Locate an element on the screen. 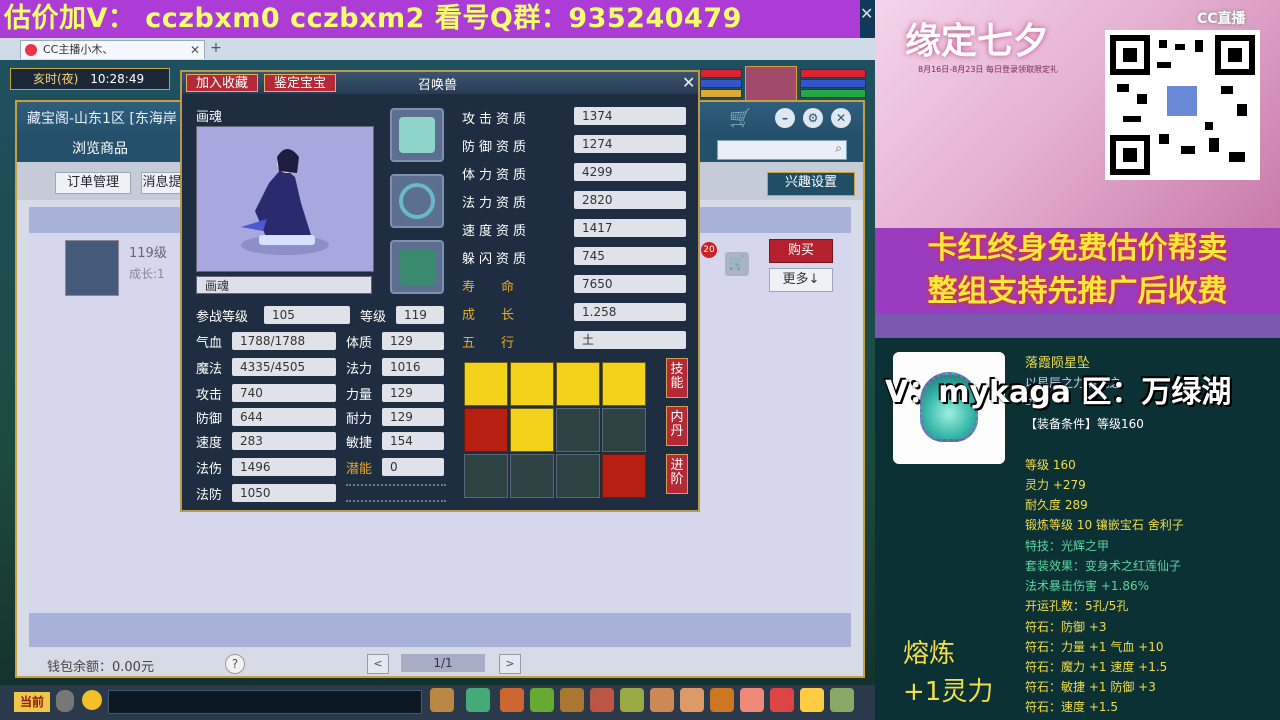  qr-code-icon is located at coordinates (1182, 105).